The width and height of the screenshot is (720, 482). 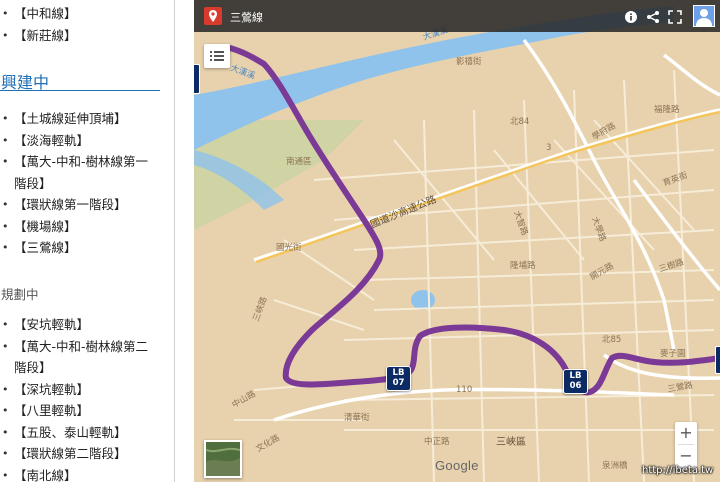 I want to click on heading-underline, so click(x=80, y=90).